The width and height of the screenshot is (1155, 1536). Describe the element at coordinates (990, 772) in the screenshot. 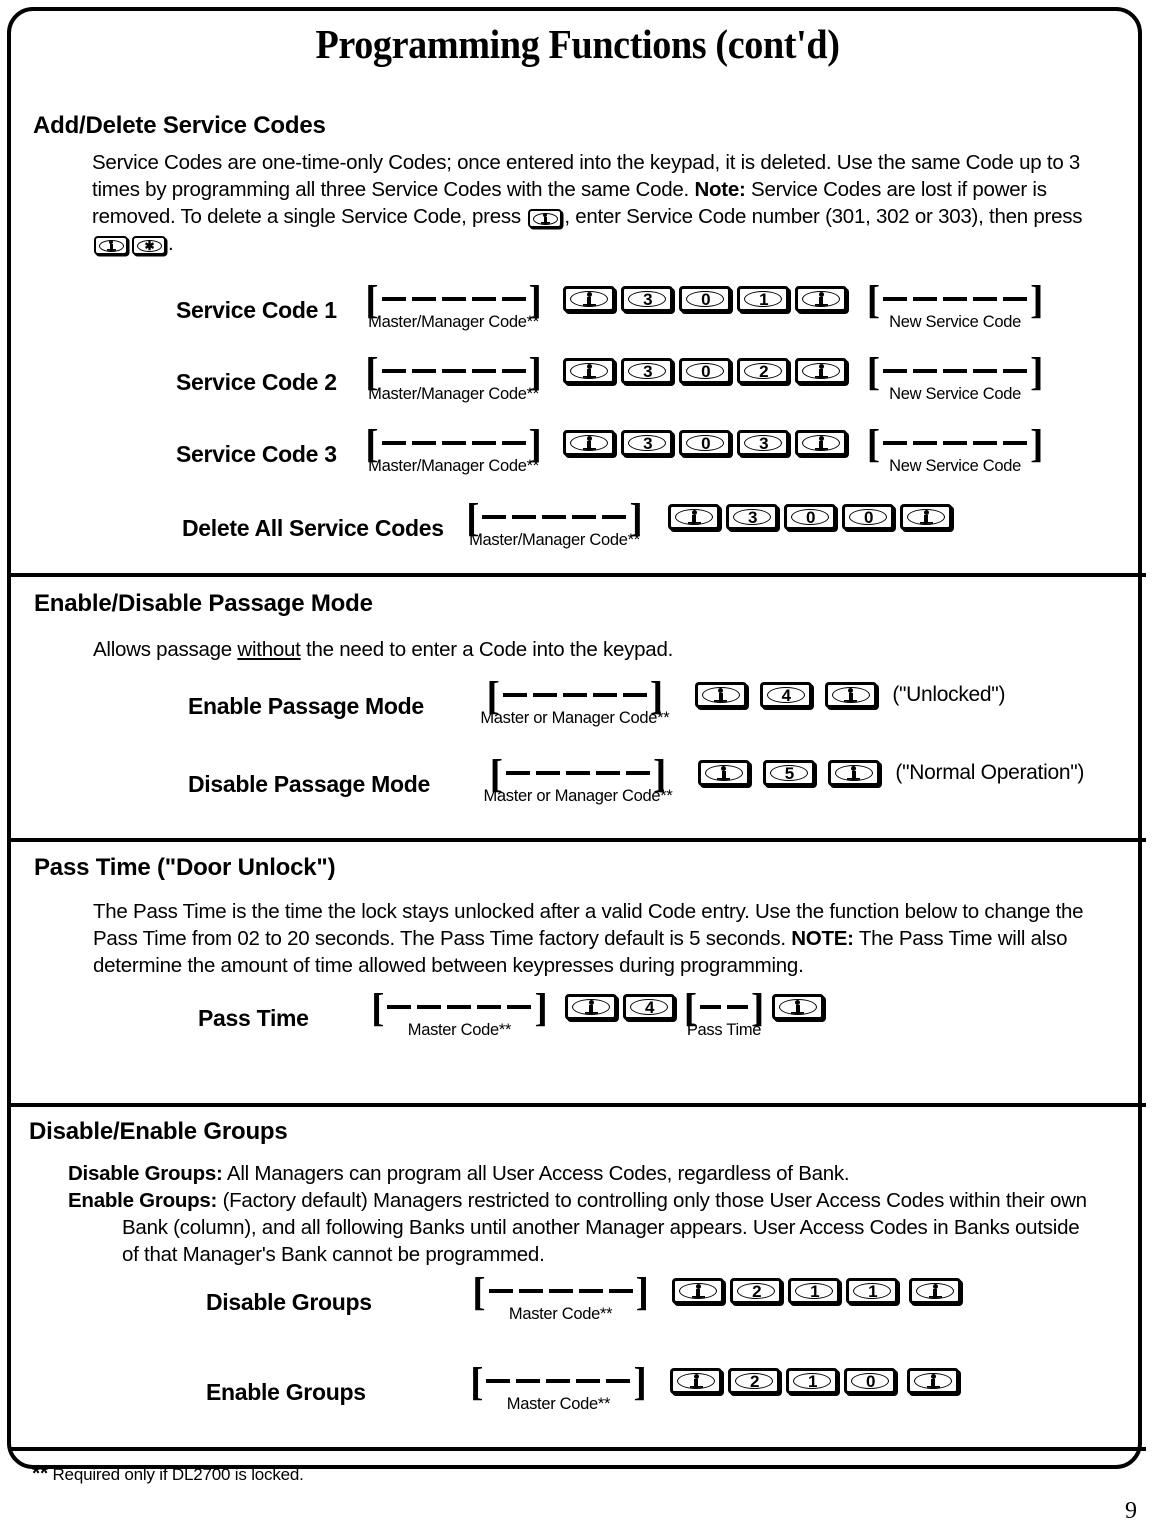

I see `row-trailing-note: ("Normal Operation")` at that location.